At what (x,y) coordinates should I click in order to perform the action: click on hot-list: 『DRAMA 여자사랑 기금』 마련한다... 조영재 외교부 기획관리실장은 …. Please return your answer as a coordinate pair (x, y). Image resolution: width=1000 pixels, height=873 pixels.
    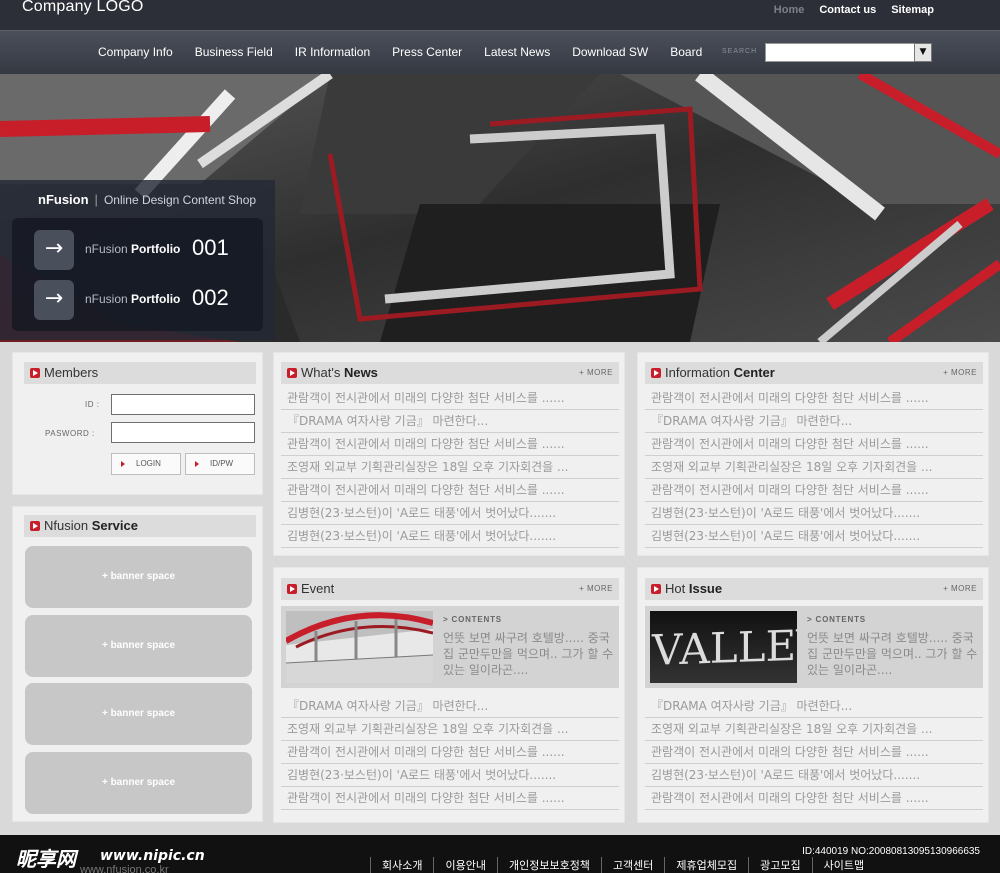
    Looking at the image, I should click on (814, 752).